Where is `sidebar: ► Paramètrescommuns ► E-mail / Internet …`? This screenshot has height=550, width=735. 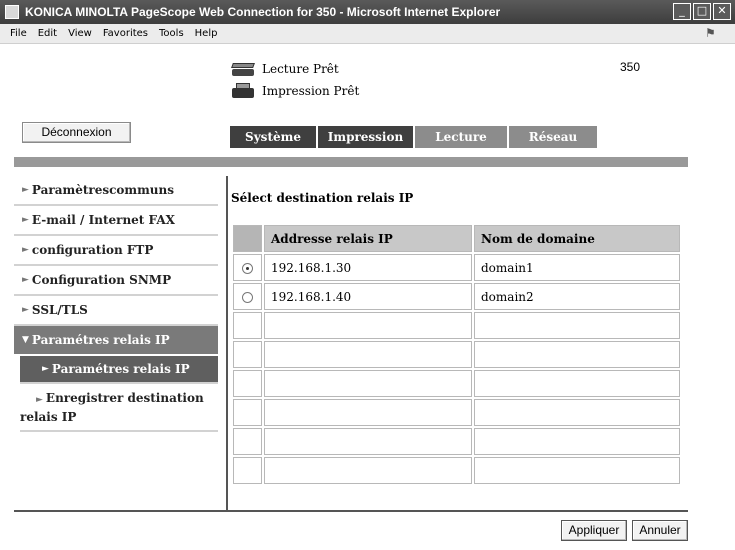 sidebar: ► Paramètrescommuns ► E-mail / Internet … is located at coordinates (116, 304).